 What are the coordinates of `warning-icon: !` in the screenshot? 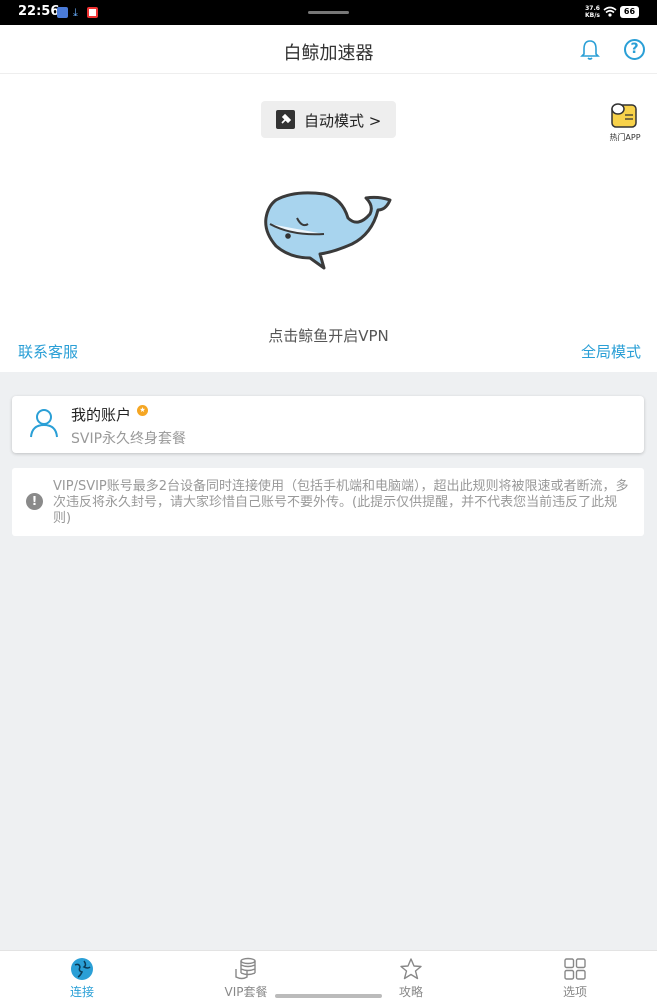 It's located at (34, 501).